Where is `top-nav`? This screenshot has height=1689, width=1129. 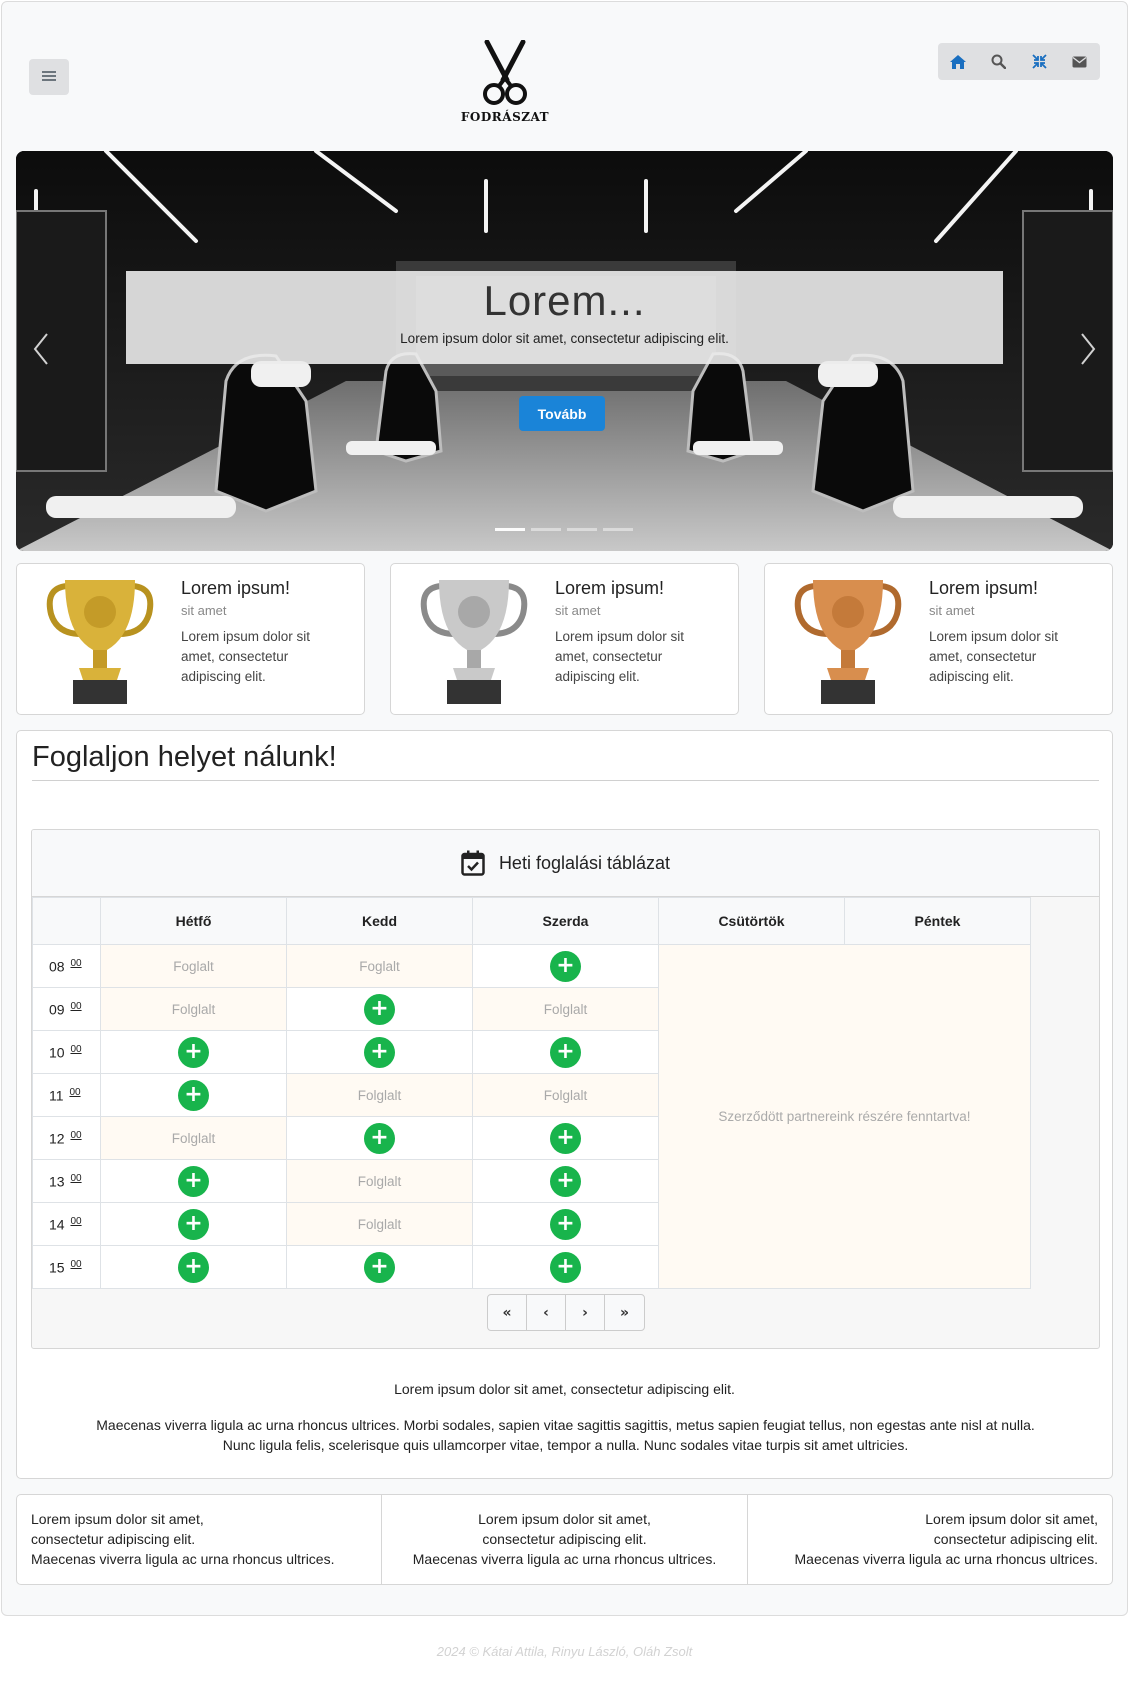 top-nav is located at coordinates (1019, 61).